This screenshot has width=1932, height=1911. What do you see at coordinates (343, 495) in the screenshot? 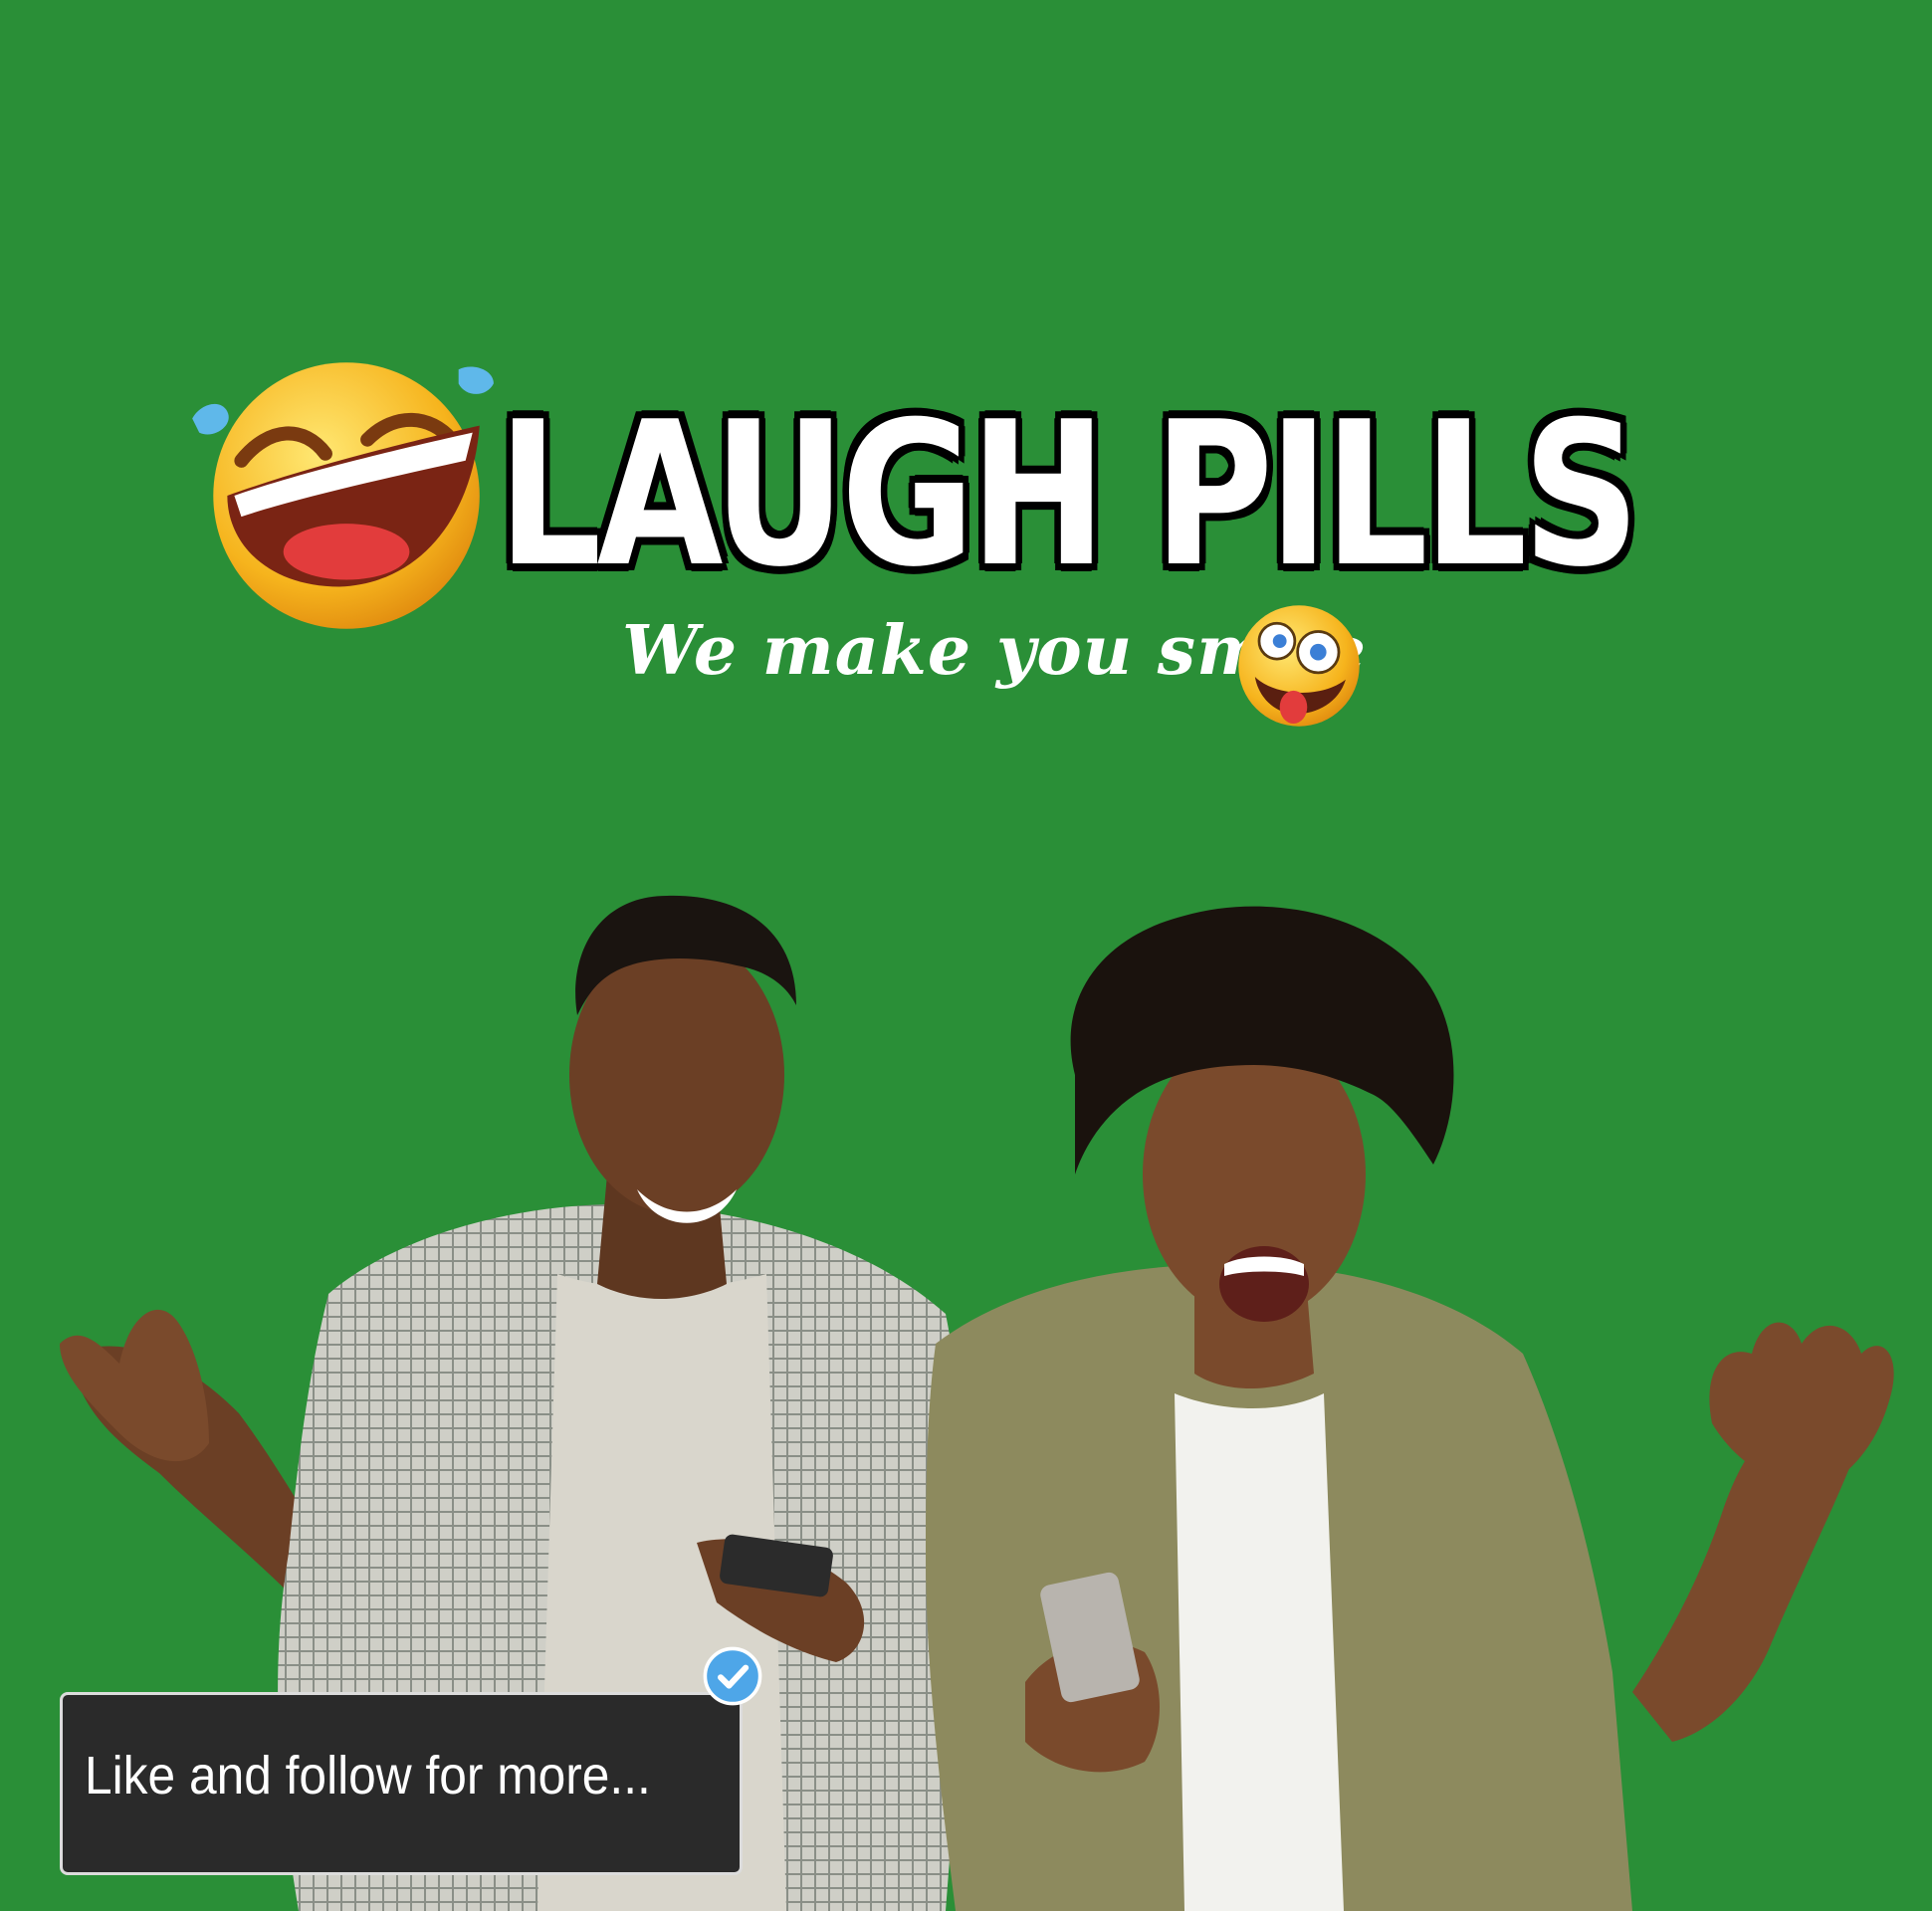
I see `rolling-laughing-tears-icon` at bounding box center [343, 495].